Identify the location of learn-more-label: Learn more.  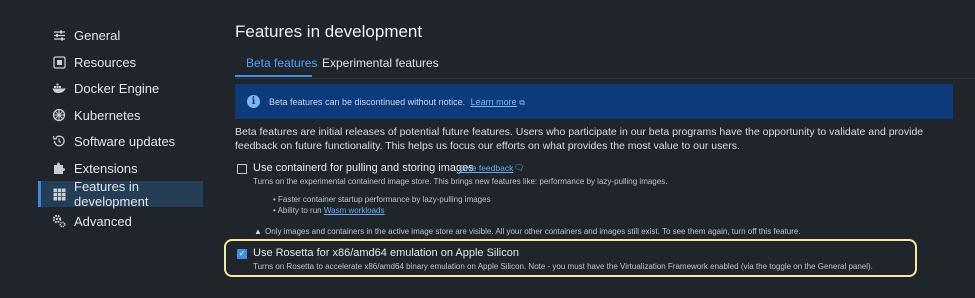
(493, 102).